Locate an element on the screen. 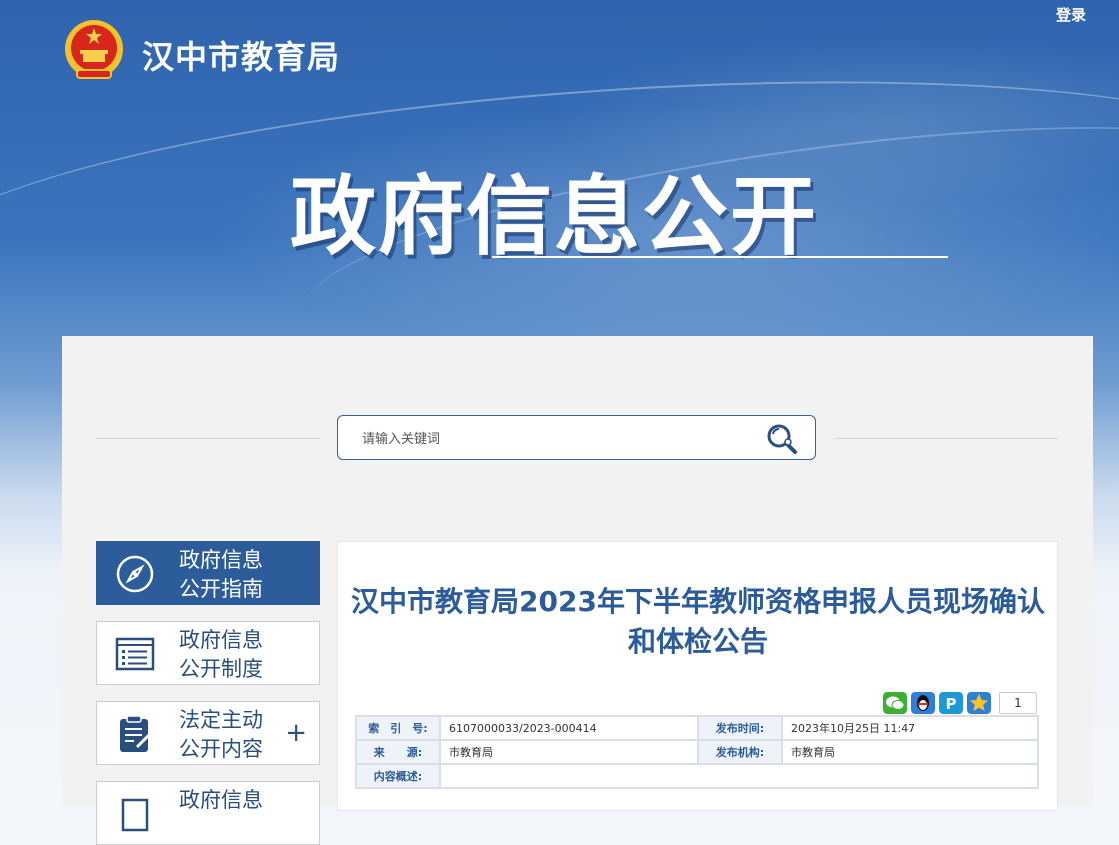 The image size is (1119, 845). sidebar-item-label: 政府信息 公开制度 is located at coordinates (221, 654).